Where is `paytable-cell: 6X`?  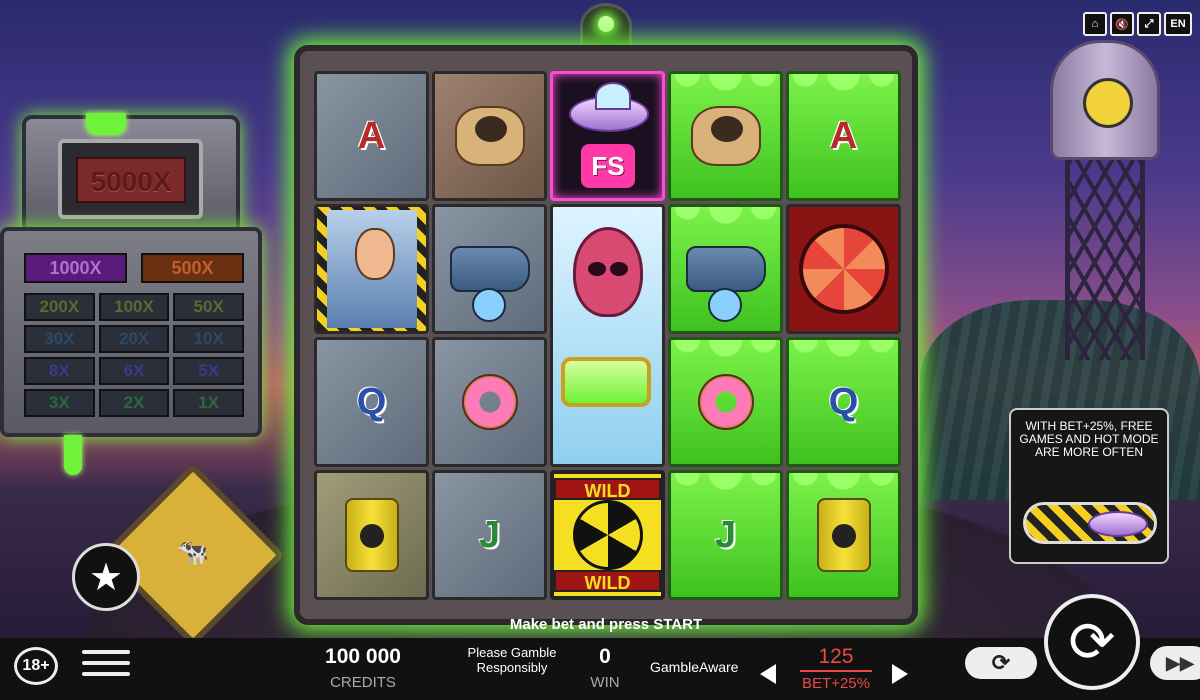
paytable-cell: 6X is located at coordinates (134, 371).